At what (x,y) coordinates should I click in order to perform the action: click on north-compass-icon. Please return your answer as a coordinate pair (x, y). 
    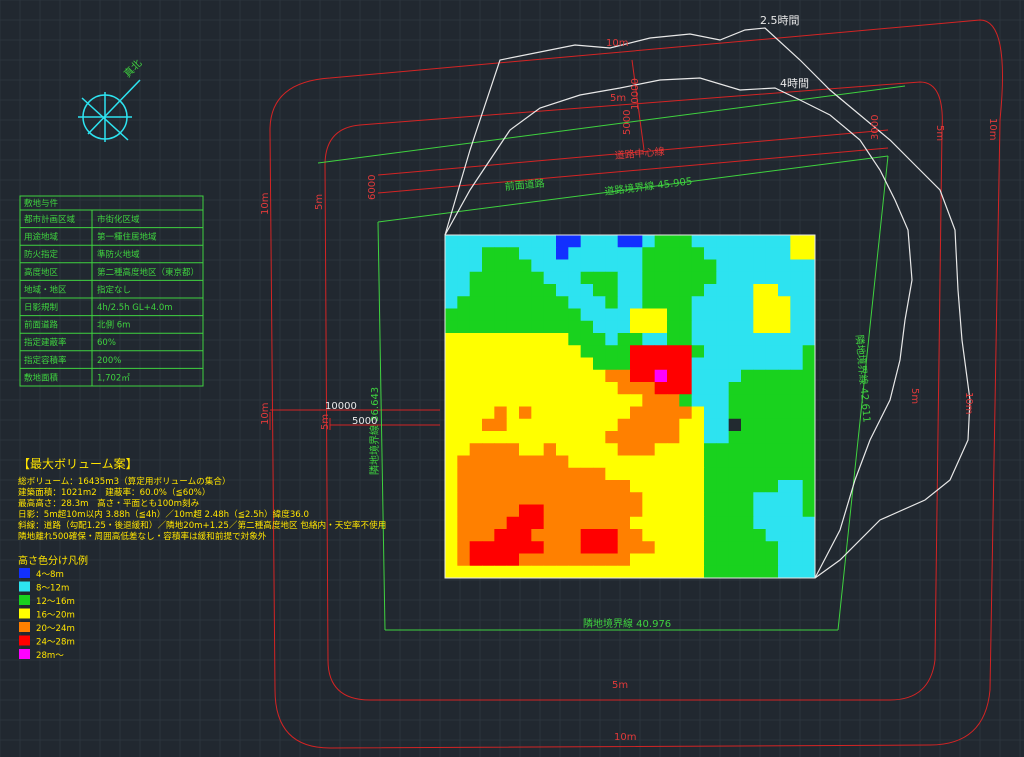
    Looking at the image, I should click on (109, 110).